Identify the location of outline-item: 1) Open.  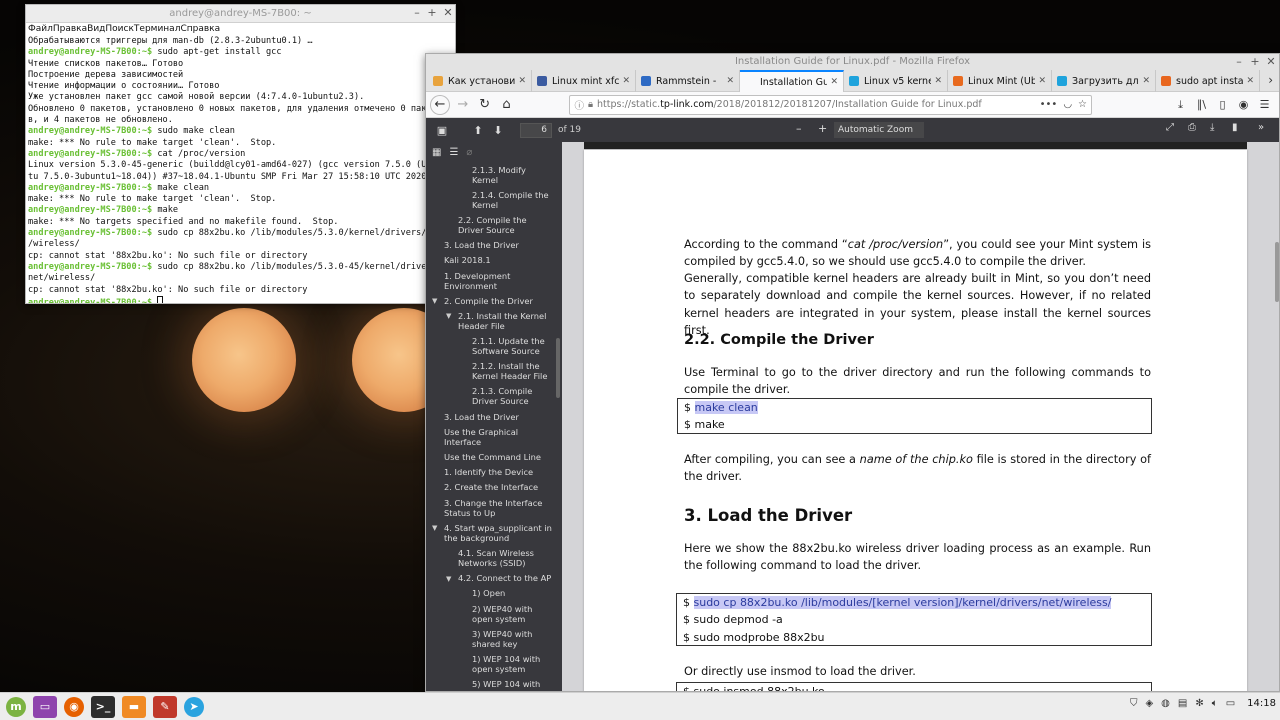
(494, 593).